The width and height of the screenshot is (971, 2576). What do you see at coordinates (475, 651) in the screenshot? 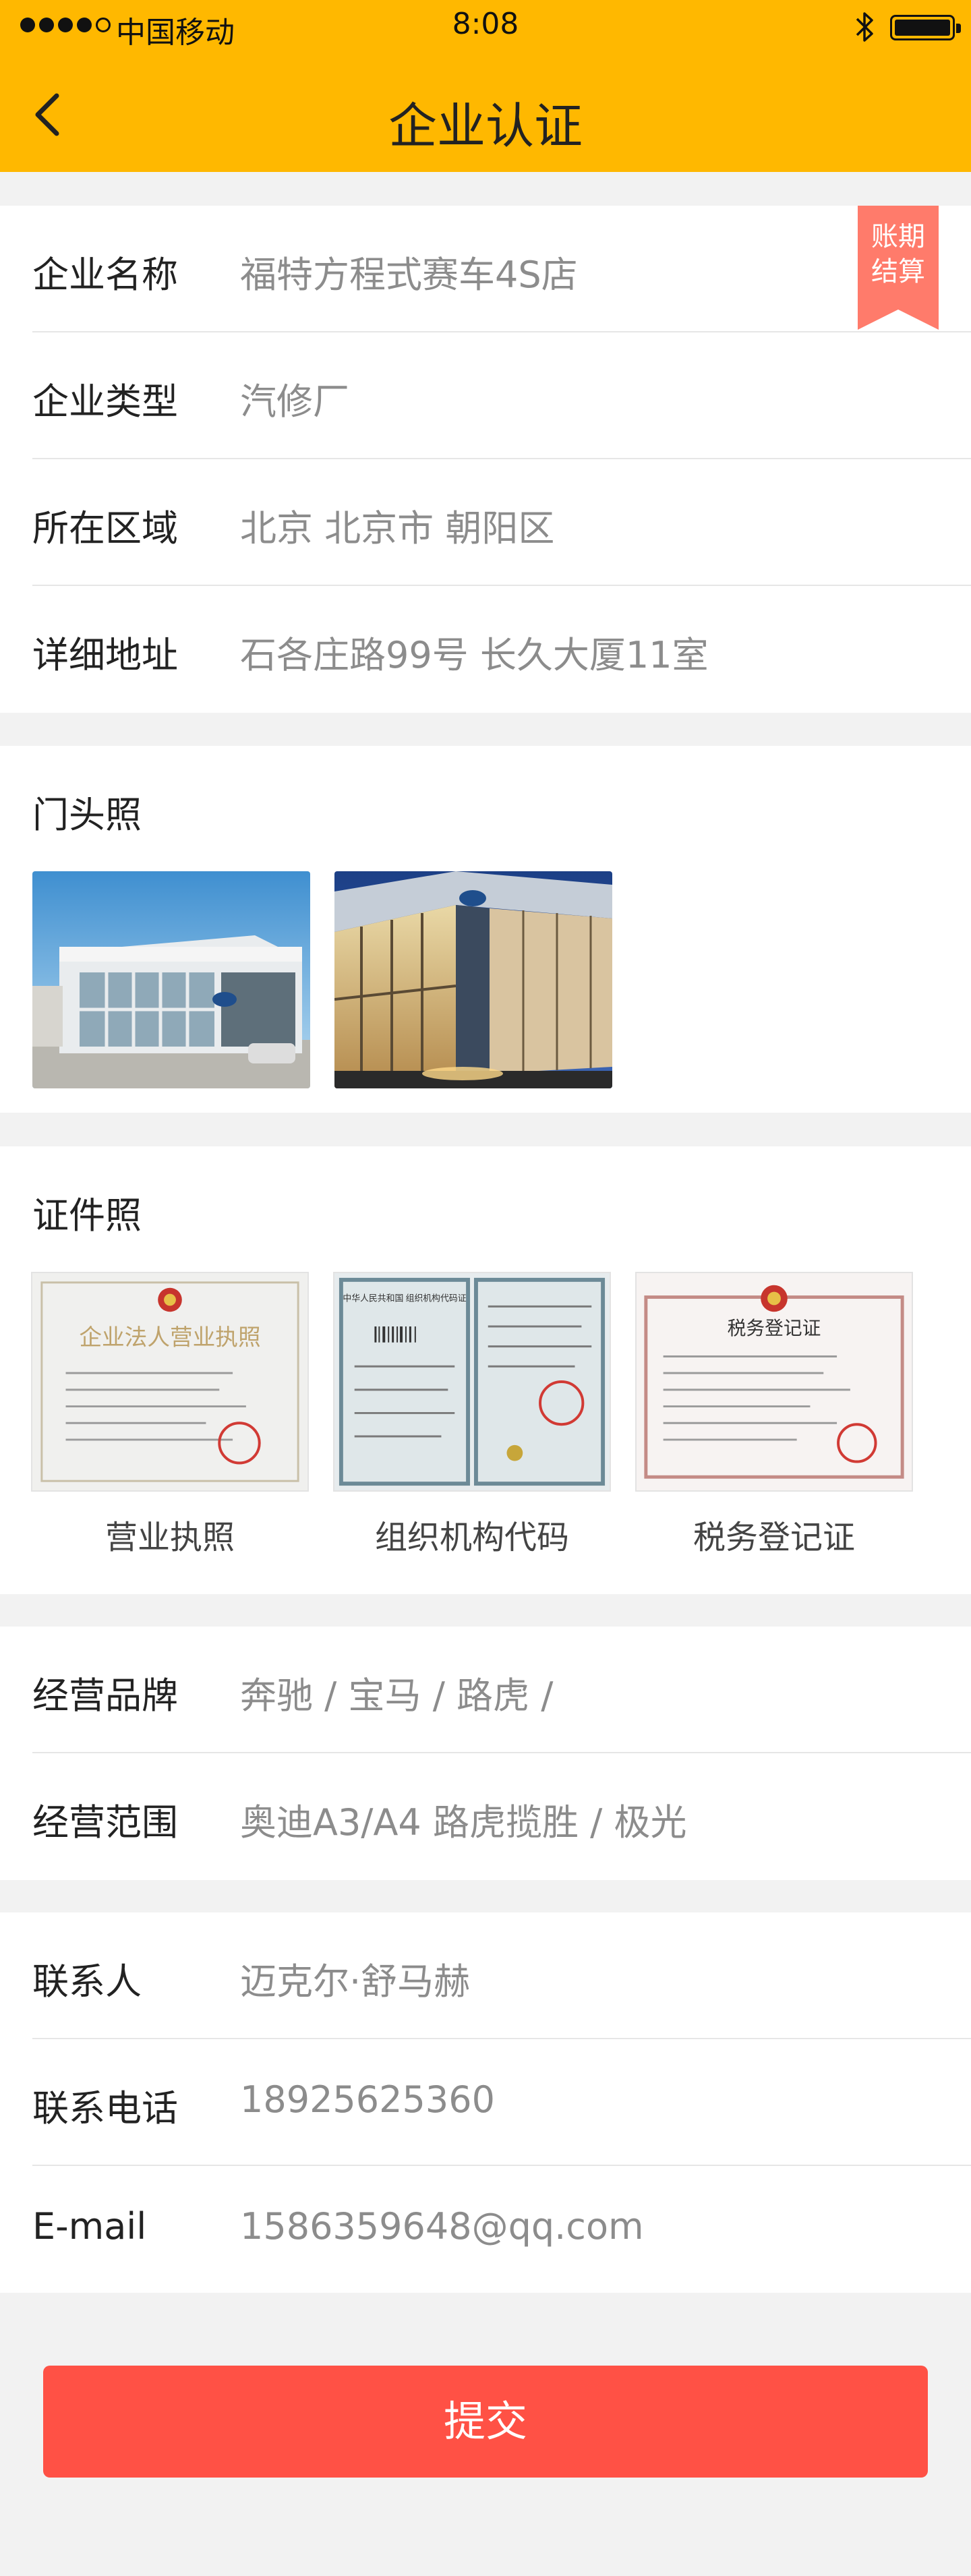
I see `address-value: 石各庄路99号 长久大厦11室` at bounding box center [475, 651].